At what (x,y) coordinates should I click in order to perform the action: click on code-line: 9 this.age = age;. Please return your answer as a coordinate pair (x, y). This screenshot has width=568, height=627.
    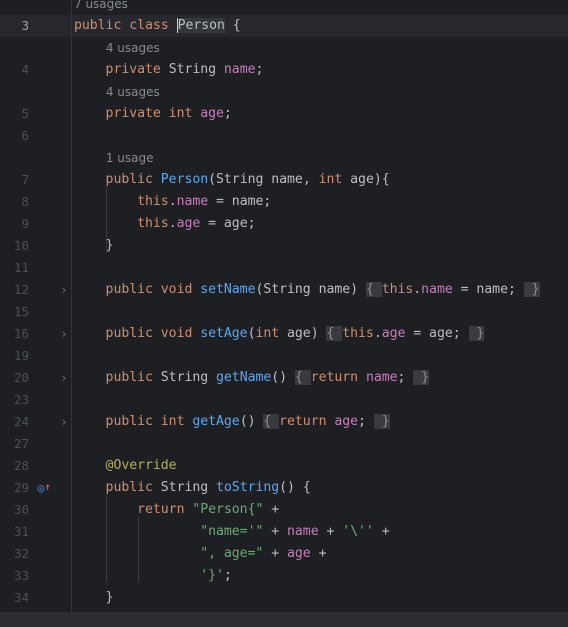
    Looking at the image, I should click on (284, 224).